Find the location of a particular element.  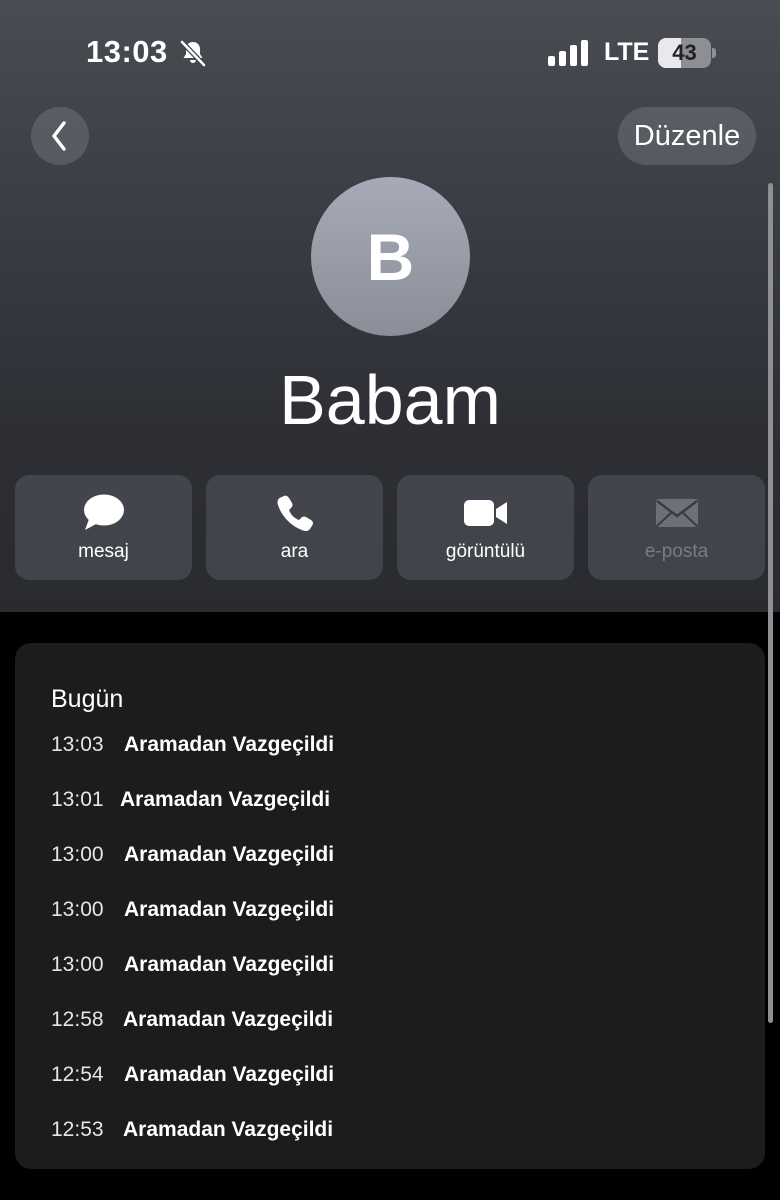

call-label: ara is located at coordinates (294, 551).